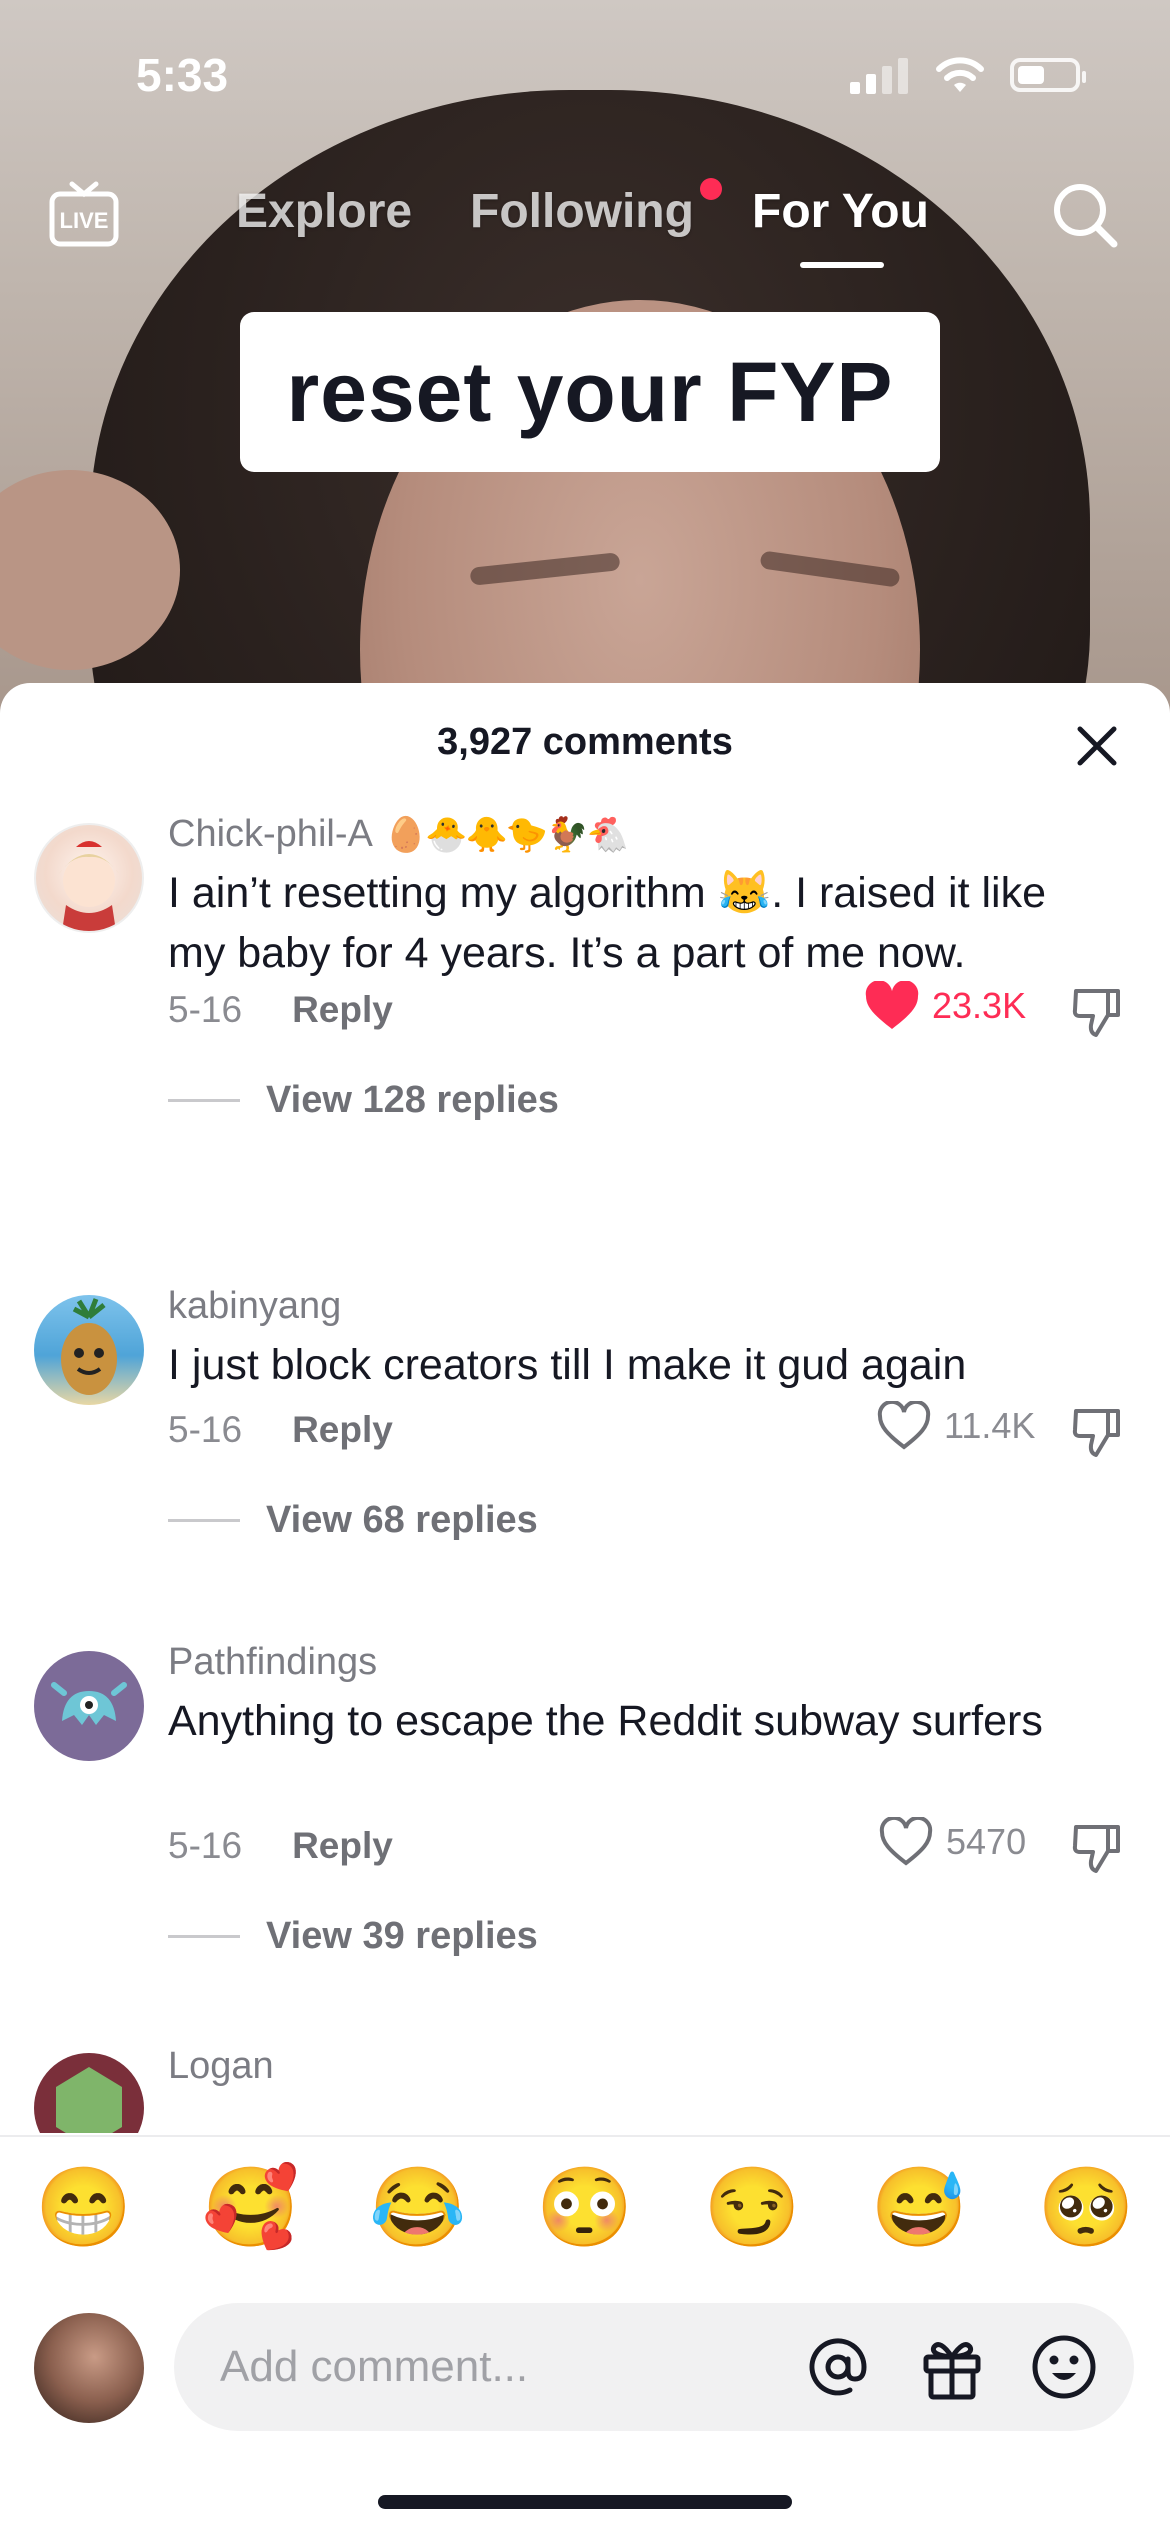 This screenshot has width=1170, height=2532. What do you see at coordinates (990, 1425) in the screenshot?
I see `like-count: 11.4K` at bounding box center [990, 1425].